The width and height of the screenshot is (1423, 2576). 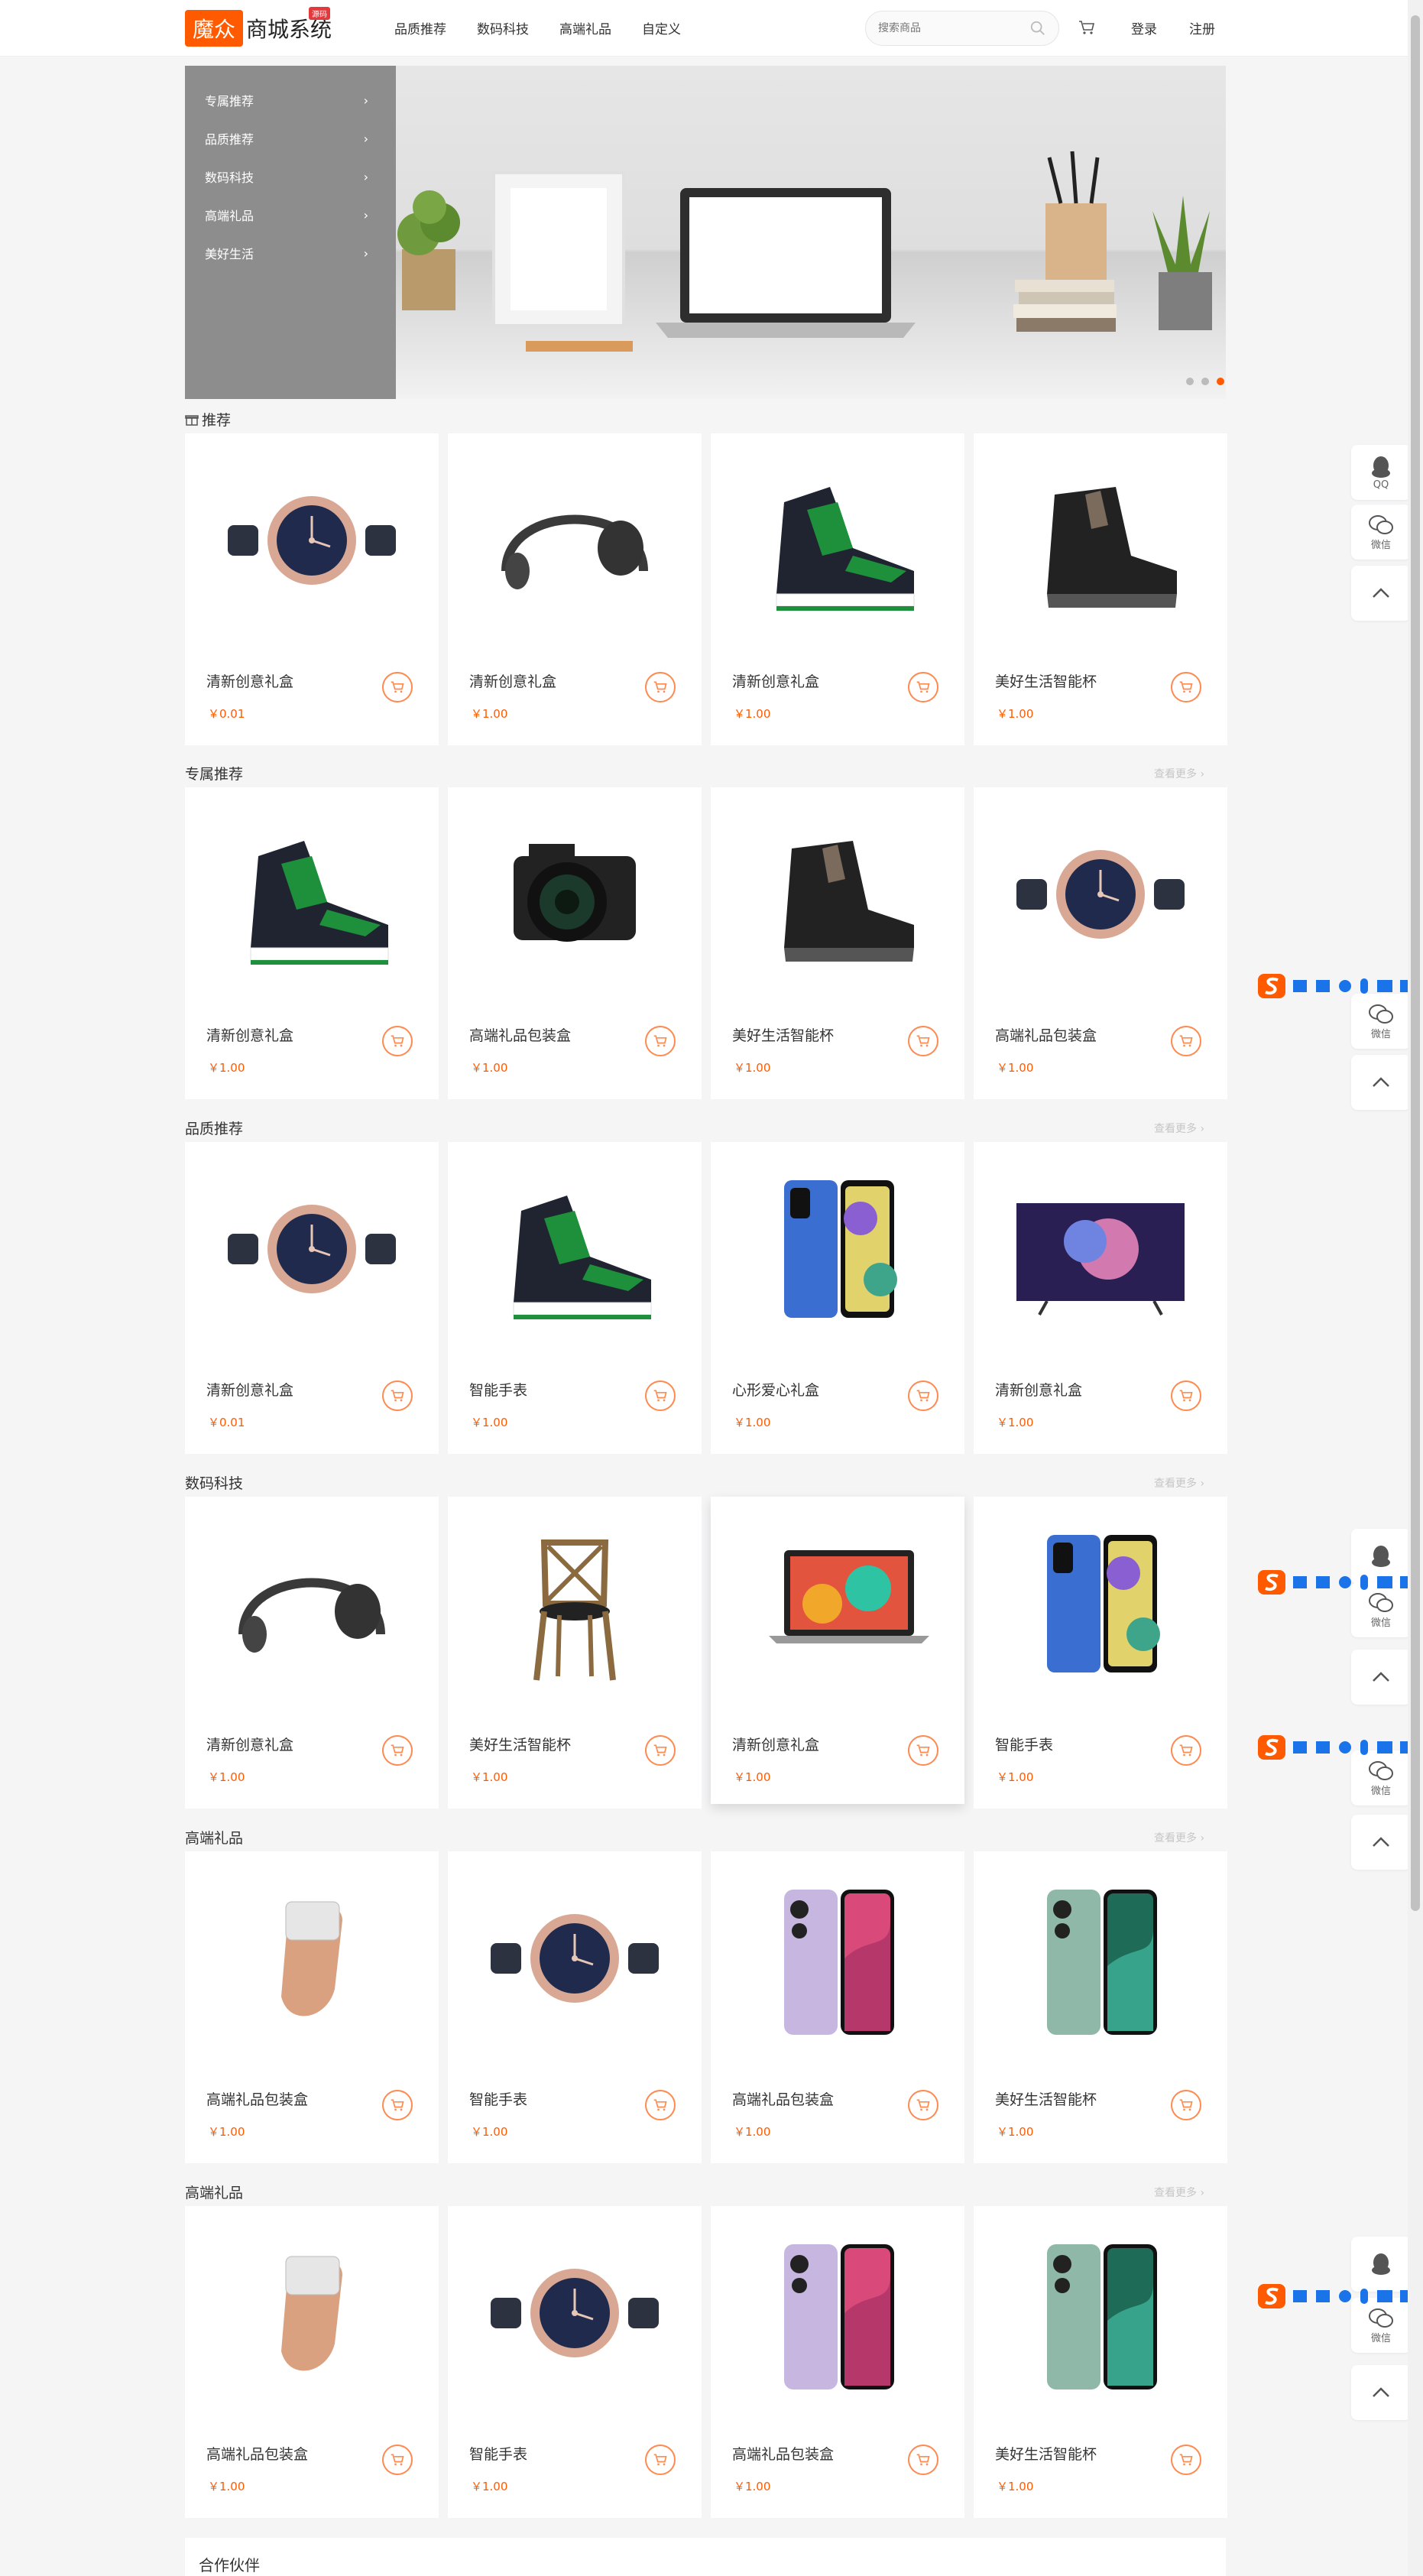 I want to click on cart-icon, so click(x=1087, y=27).